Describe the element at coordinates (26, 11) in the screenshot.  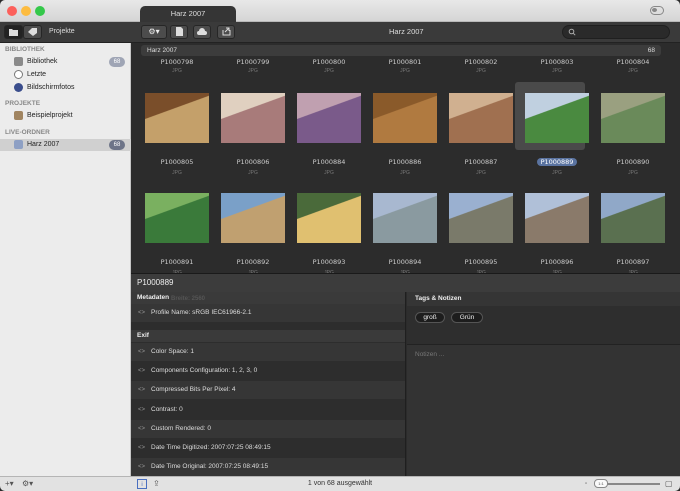
I see `minimize-window-button` at that location.